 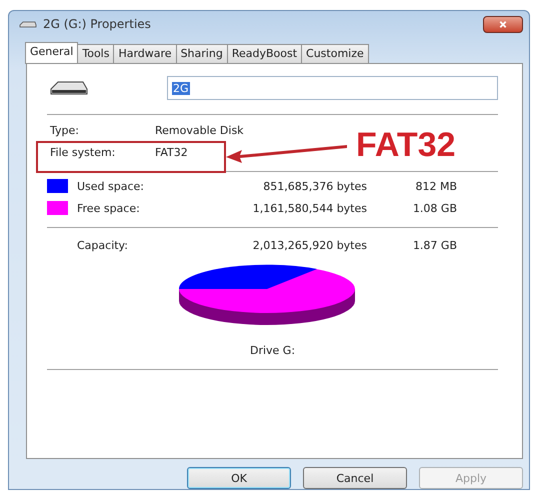 What do you see at coordinates (309, 208) in the screenshot?
I see `bytes-value: 1,161,580,544 bytes` at bounding box center [309, 208].